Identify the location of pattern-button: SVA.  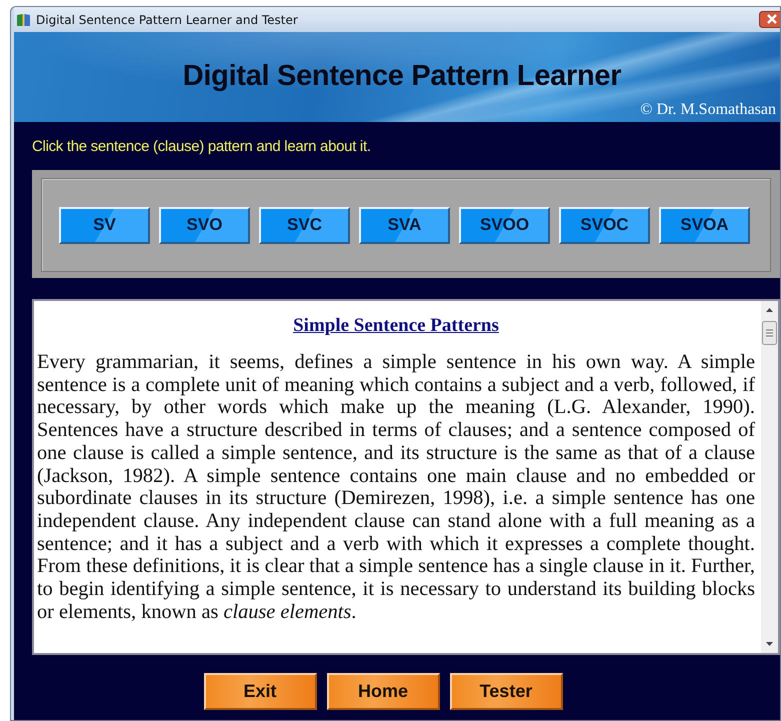
(404, 225).